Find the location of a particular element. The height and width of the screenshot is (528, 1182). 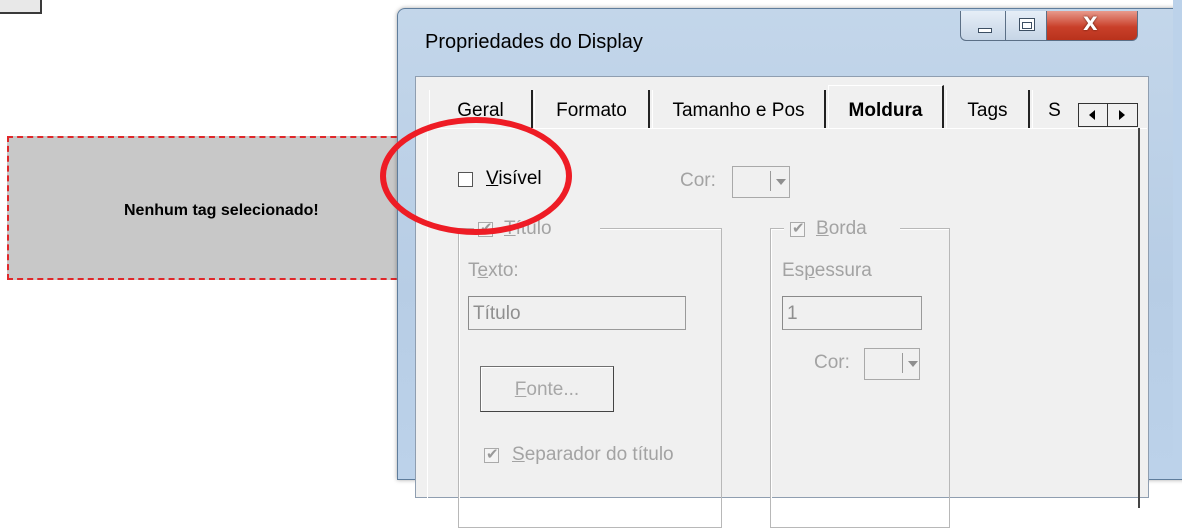

tab-label: Tamanho e Pos is located at coordinates (738, 110).